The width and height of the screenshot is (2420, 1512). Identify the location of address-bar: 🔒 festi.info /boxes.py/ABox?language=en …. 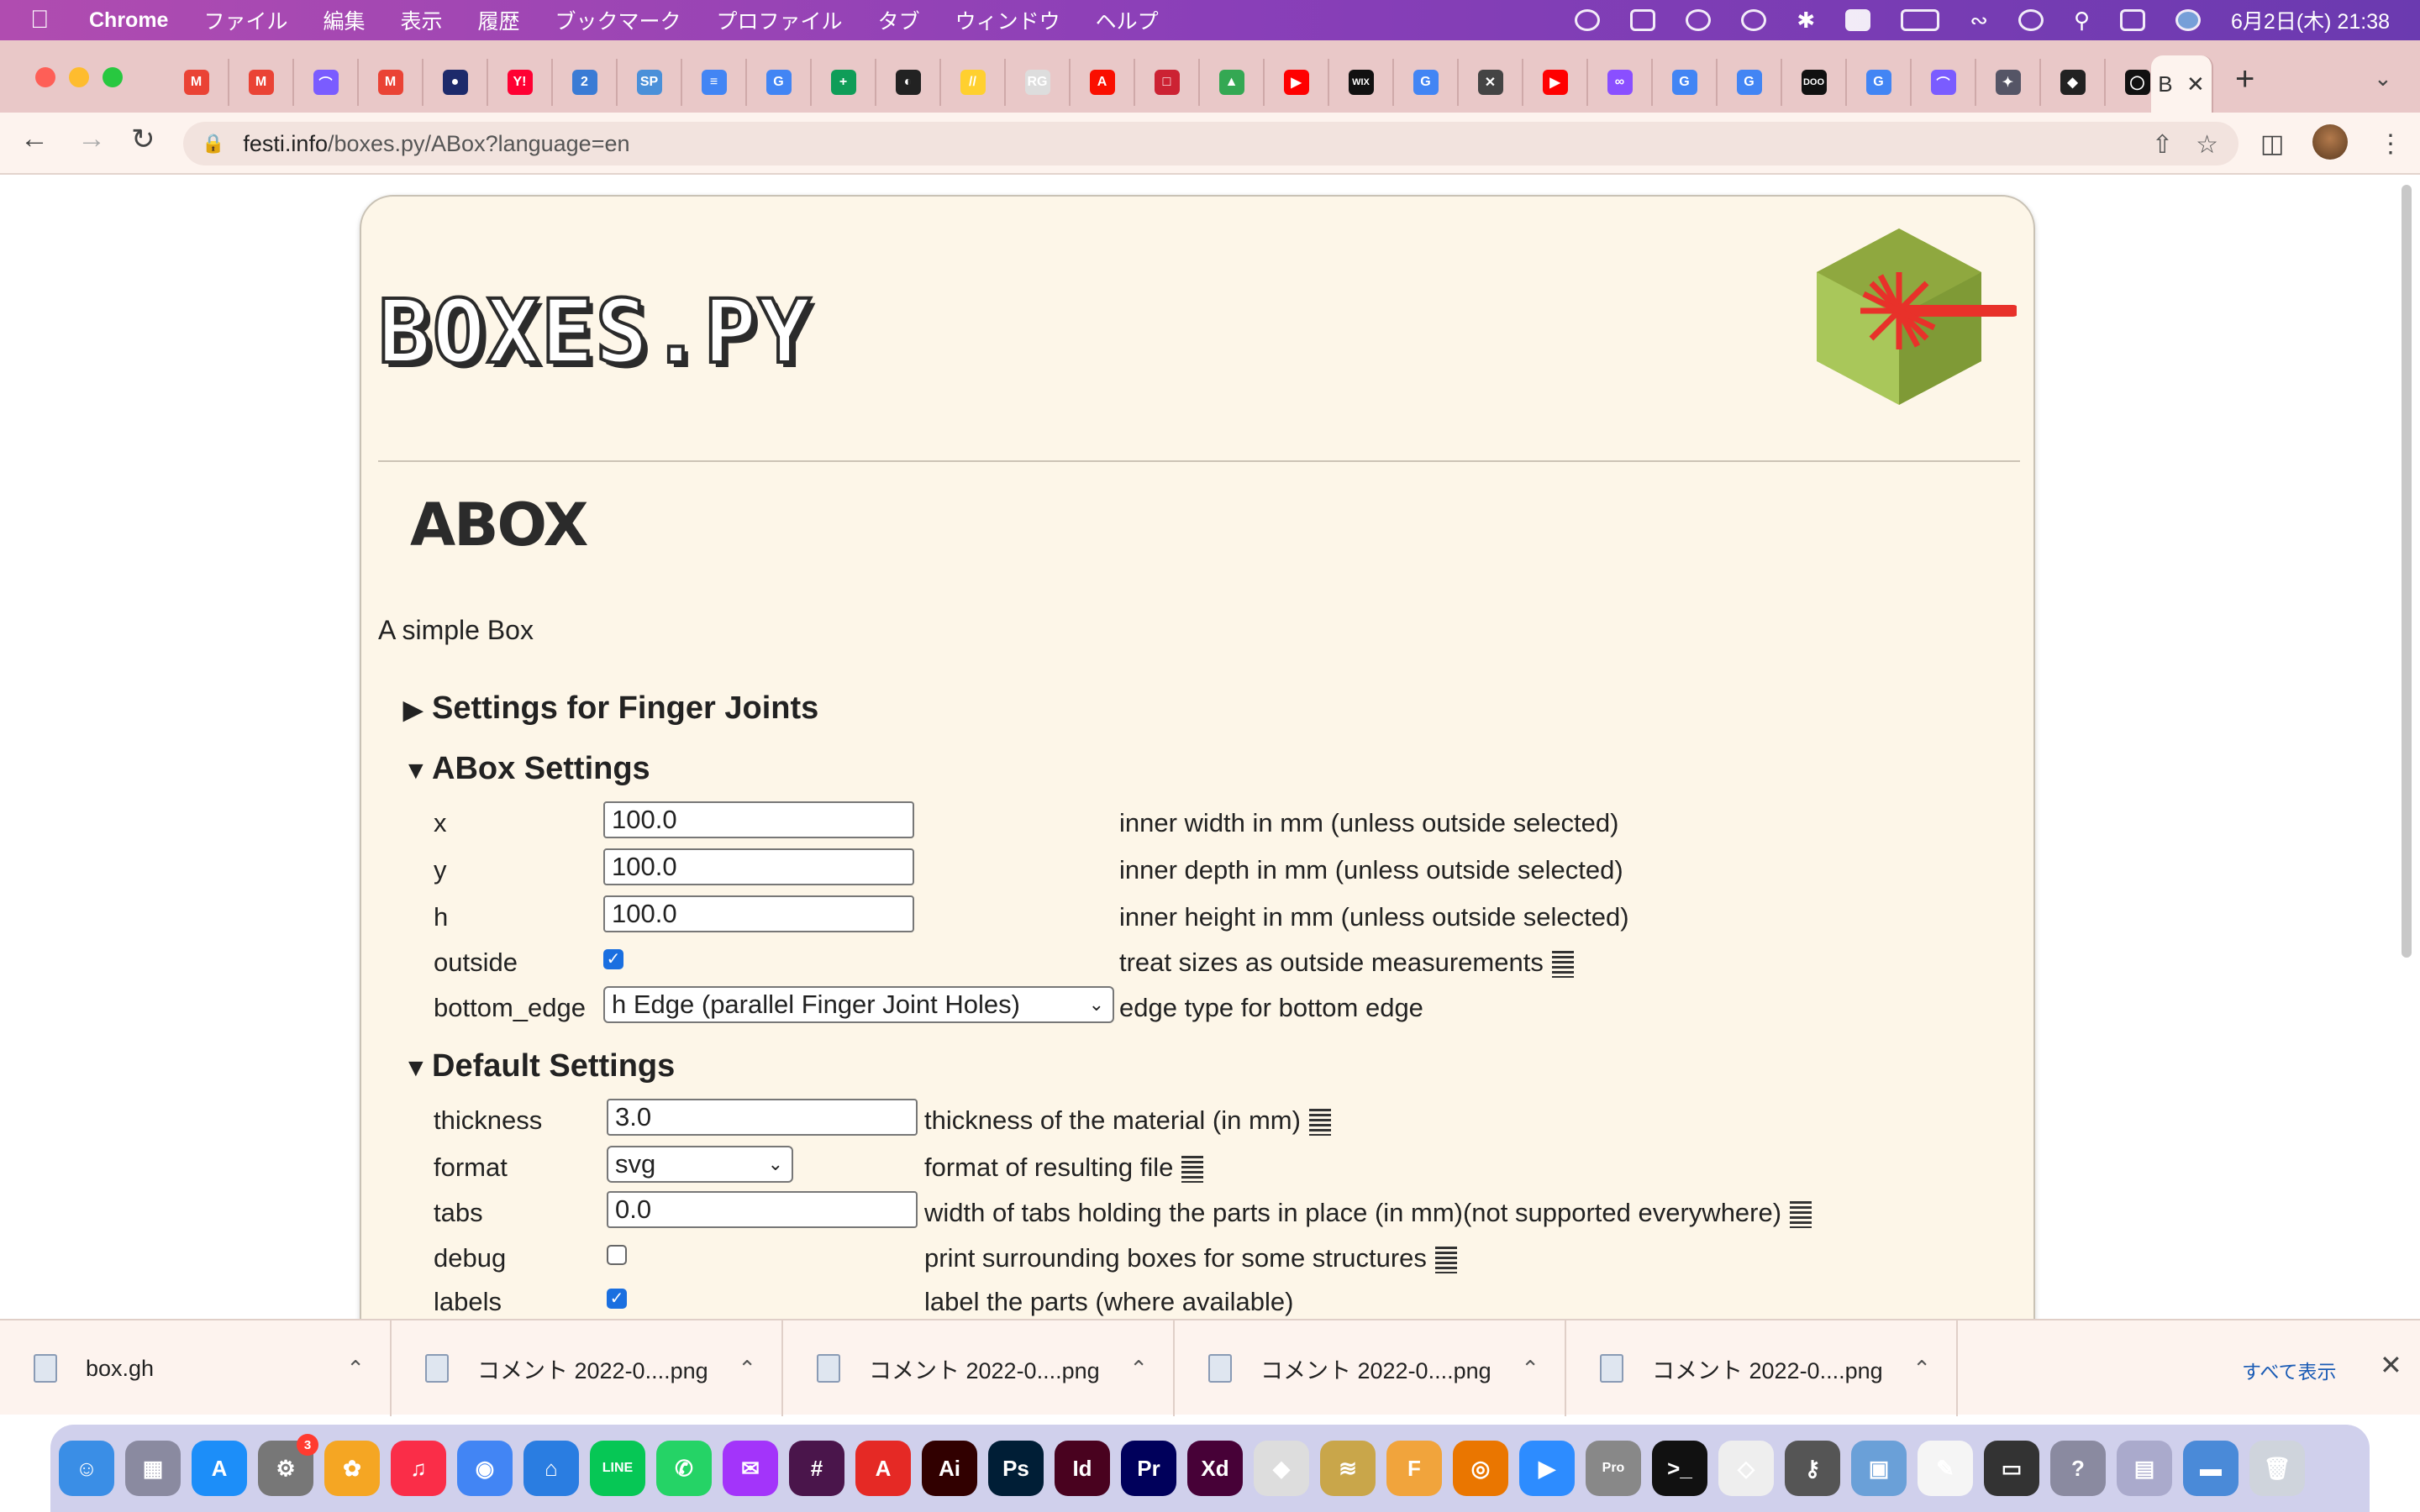
(1210, 143).